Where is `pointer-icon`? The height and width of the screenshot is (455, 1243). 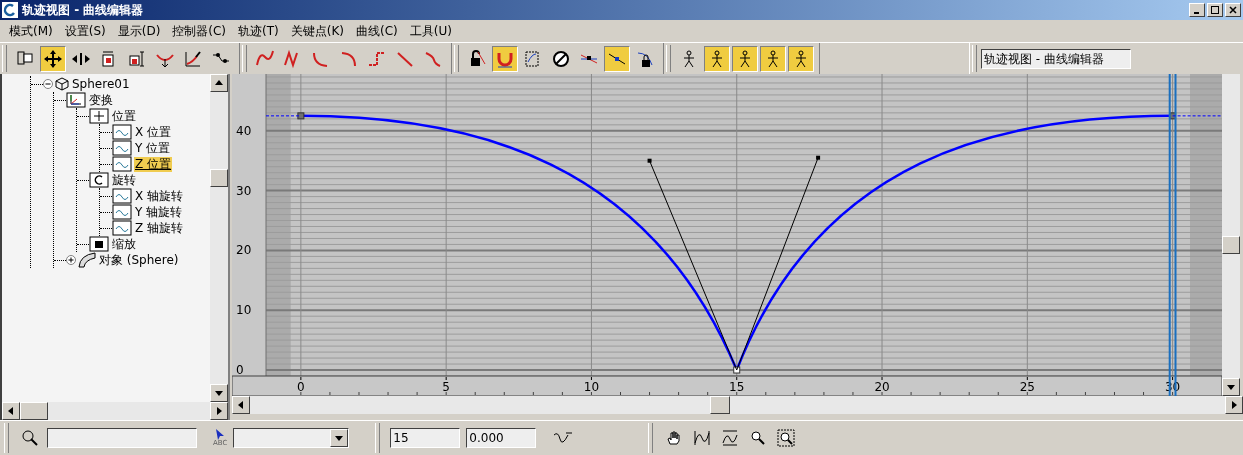
pointer-icon is located at coordinates (220, 434).